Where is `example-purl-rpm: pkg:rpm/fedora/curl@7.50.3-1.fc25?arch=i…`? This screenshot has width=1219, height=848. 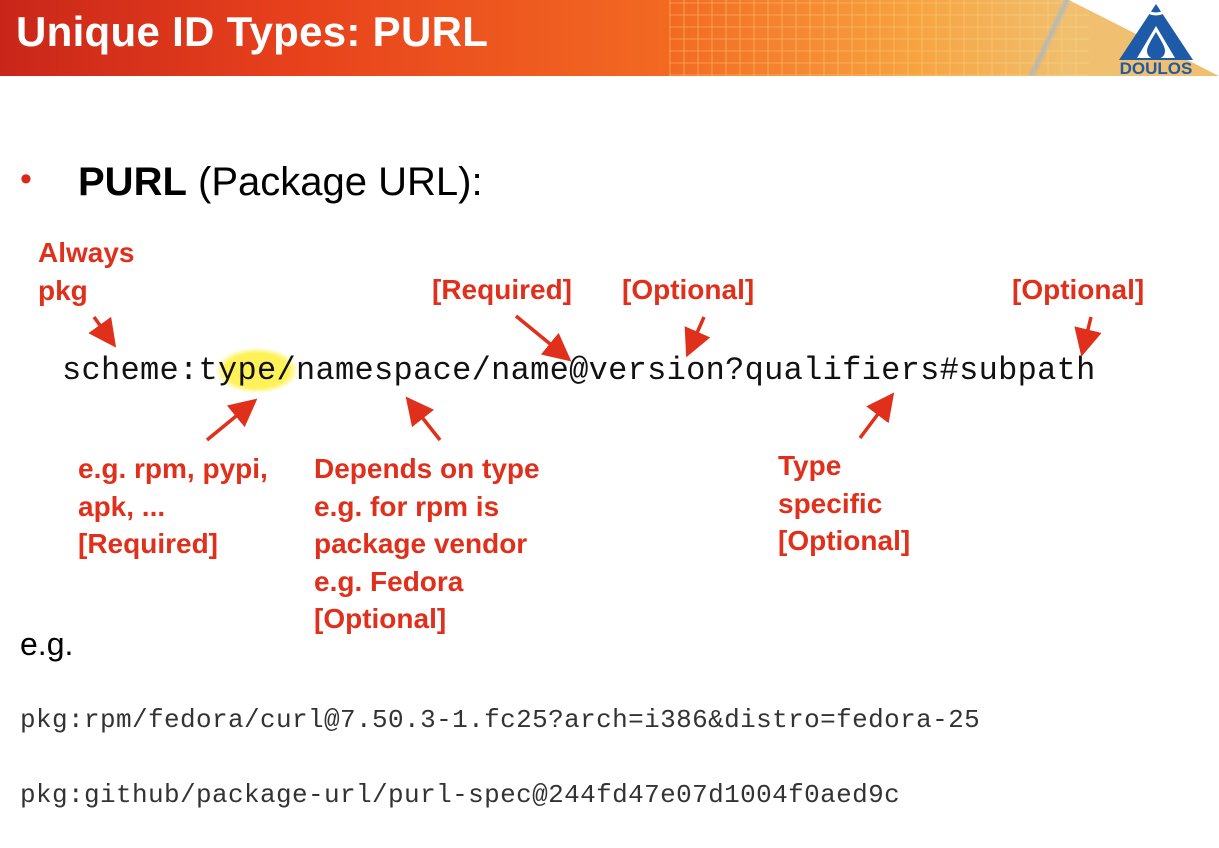
example-purl-rpm: pkg:rpm/fedora/curl@7.50.3-1.fc25?arch=i… is located at coordinates (500, 720).